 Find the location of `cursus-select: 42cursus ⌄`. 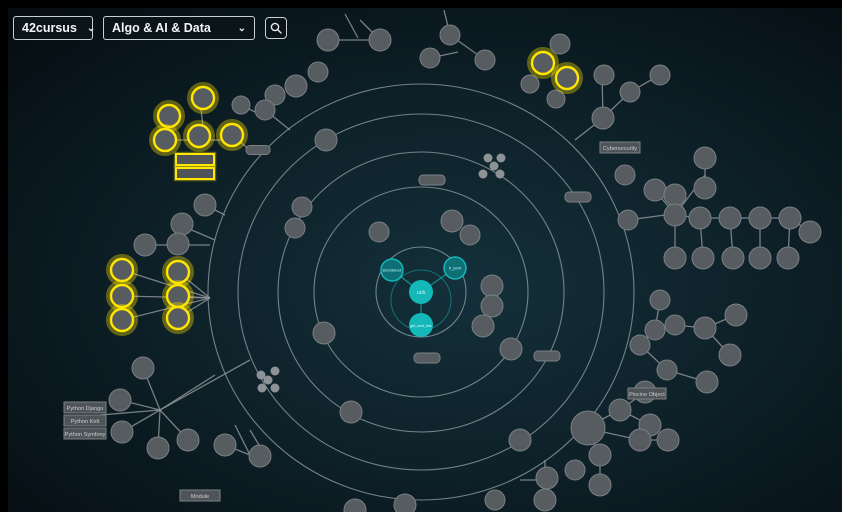

cursus-select: 42cursus ⌄ is located at coordinates (54, 28).